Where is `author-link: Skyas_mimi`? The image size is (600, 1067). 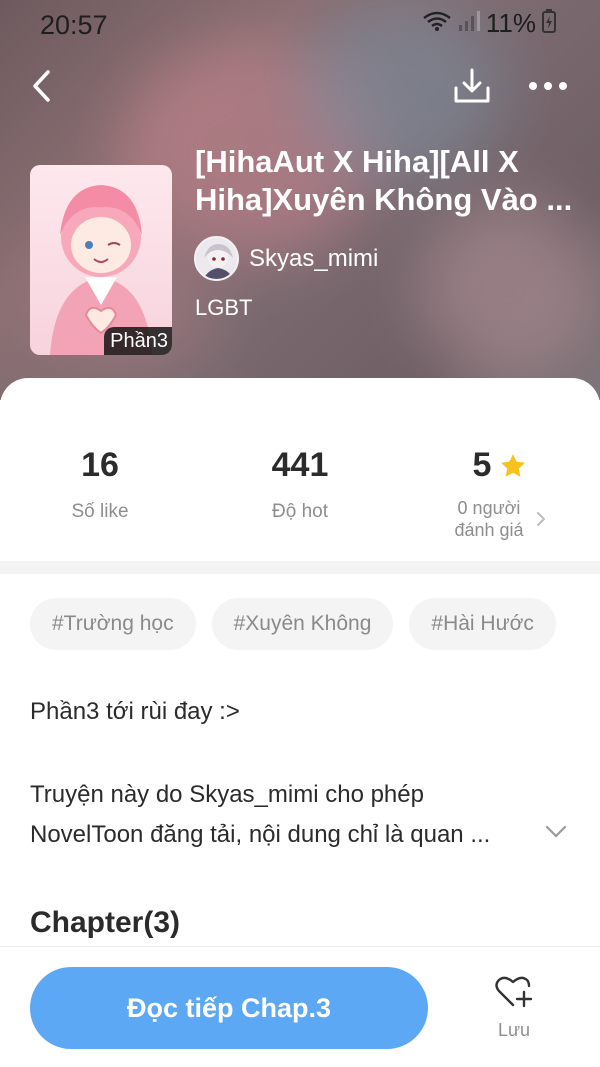 author-link: Skyas_mimi is located at coordinates (286, 258).